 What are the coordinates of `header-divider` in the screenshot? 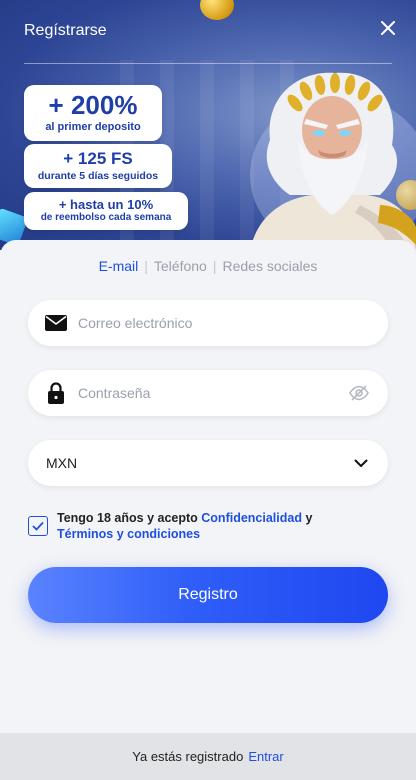 It's located at (208, 63).